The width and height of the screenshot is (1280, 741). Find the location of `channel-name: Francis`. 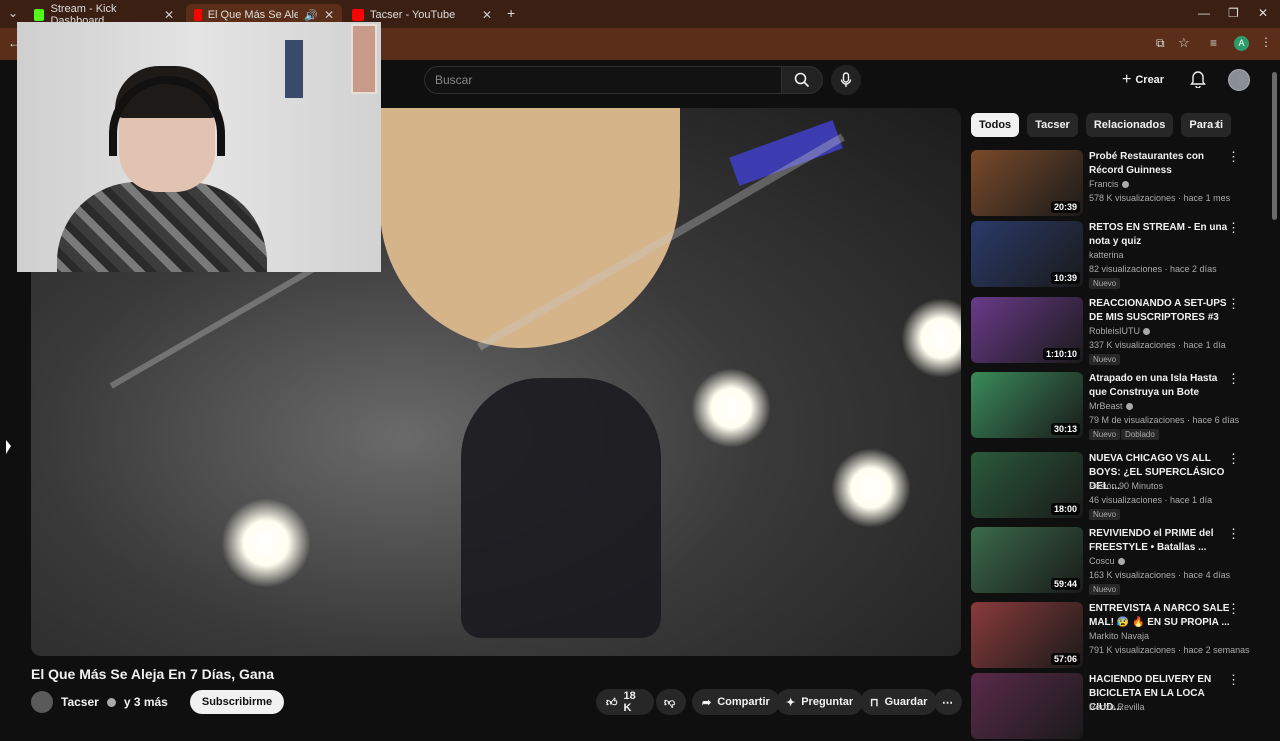

channel-name: Francis is located at coordinates (1104, 184).